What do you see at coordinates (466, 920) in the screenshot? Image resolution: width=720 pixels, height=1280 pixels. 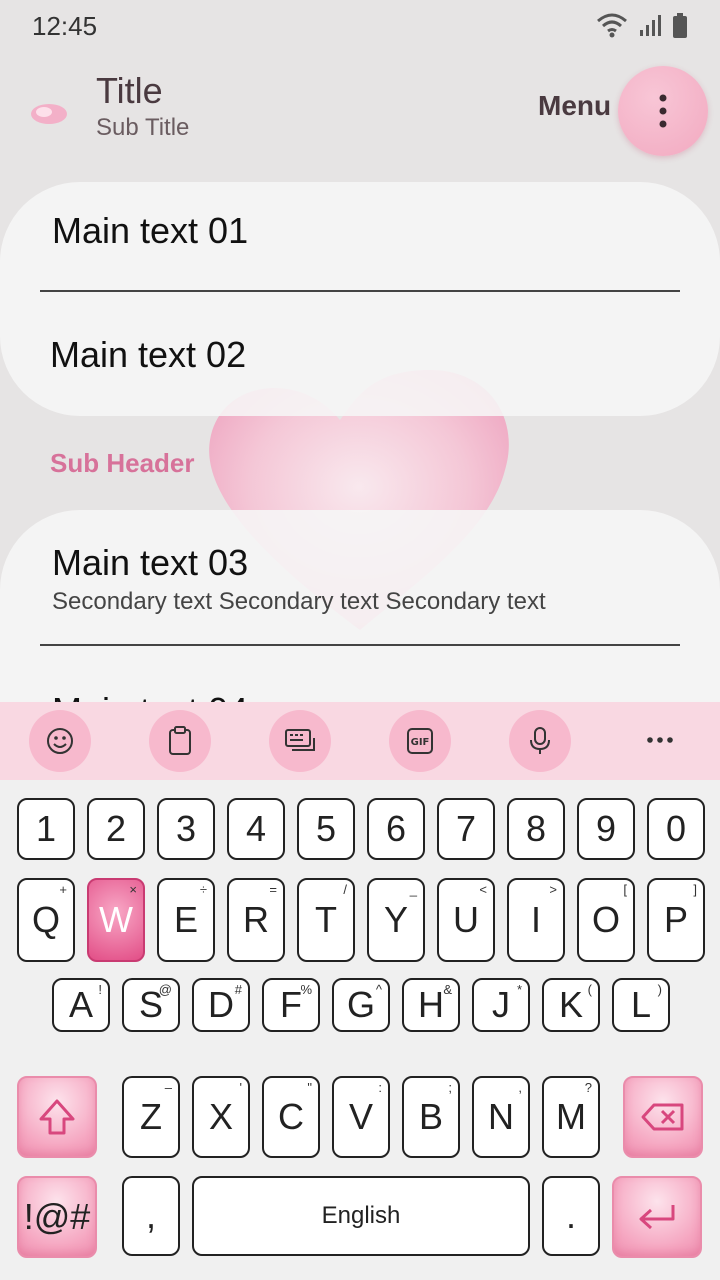 I see `key-u: U <` at bounding box center [466, 920].